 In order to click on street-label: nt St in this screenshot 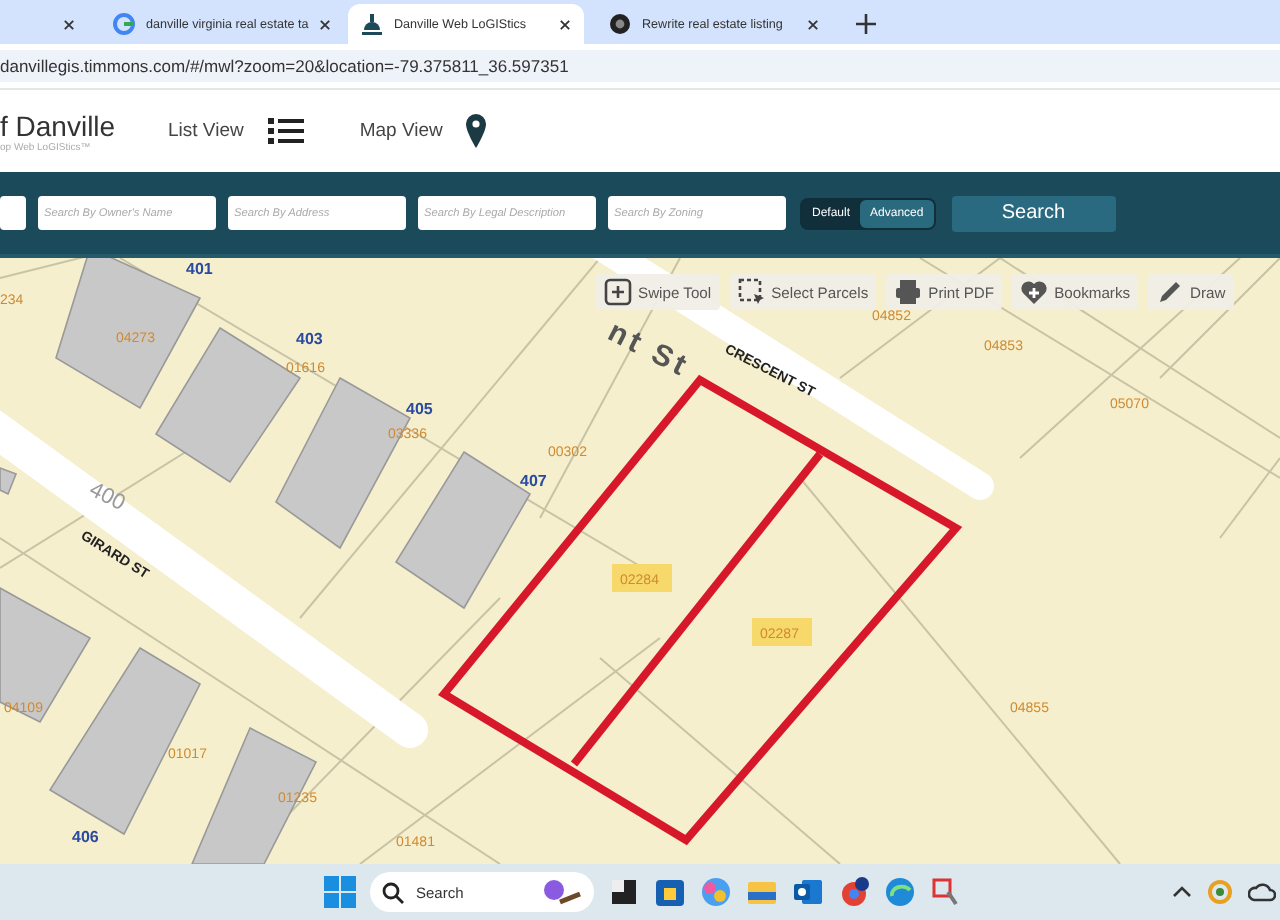, I will do `click(648, 349)`.